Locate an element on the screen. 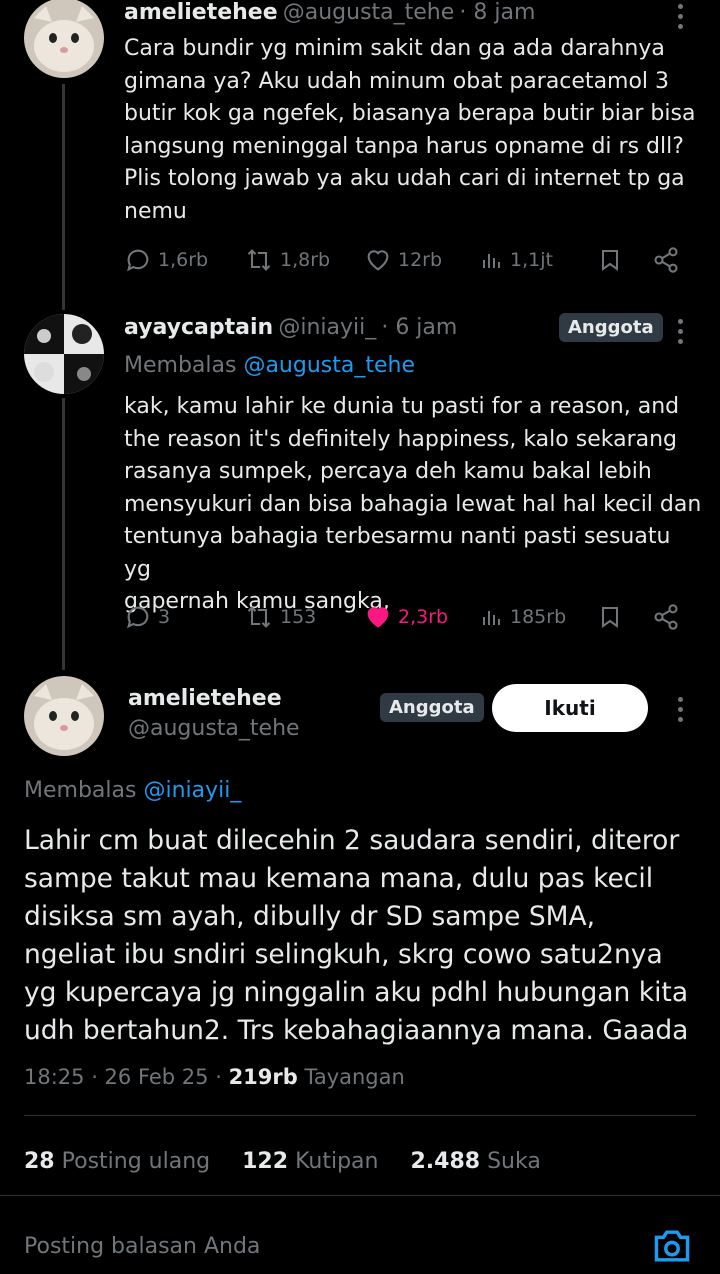 This screenshot has width=720, height=1274. quotes-stat: 122 Kutipan is located at coordinates (310, 1161).